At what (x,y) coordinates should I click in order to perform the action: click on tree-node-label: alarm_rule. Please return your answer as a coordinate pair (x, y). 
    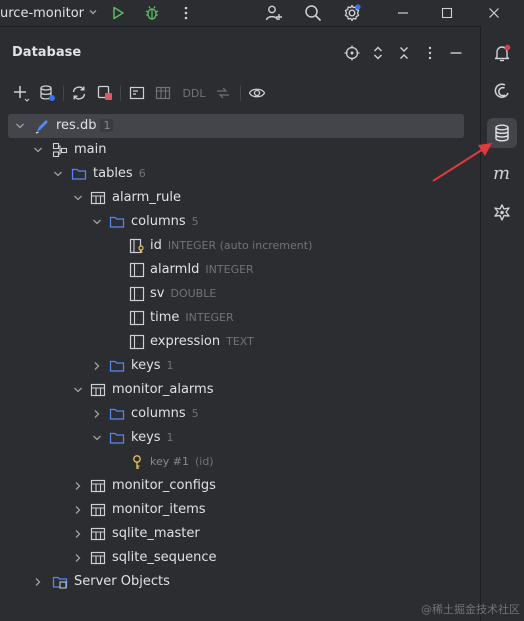
    Looking at the image, I should click on (147, 197).